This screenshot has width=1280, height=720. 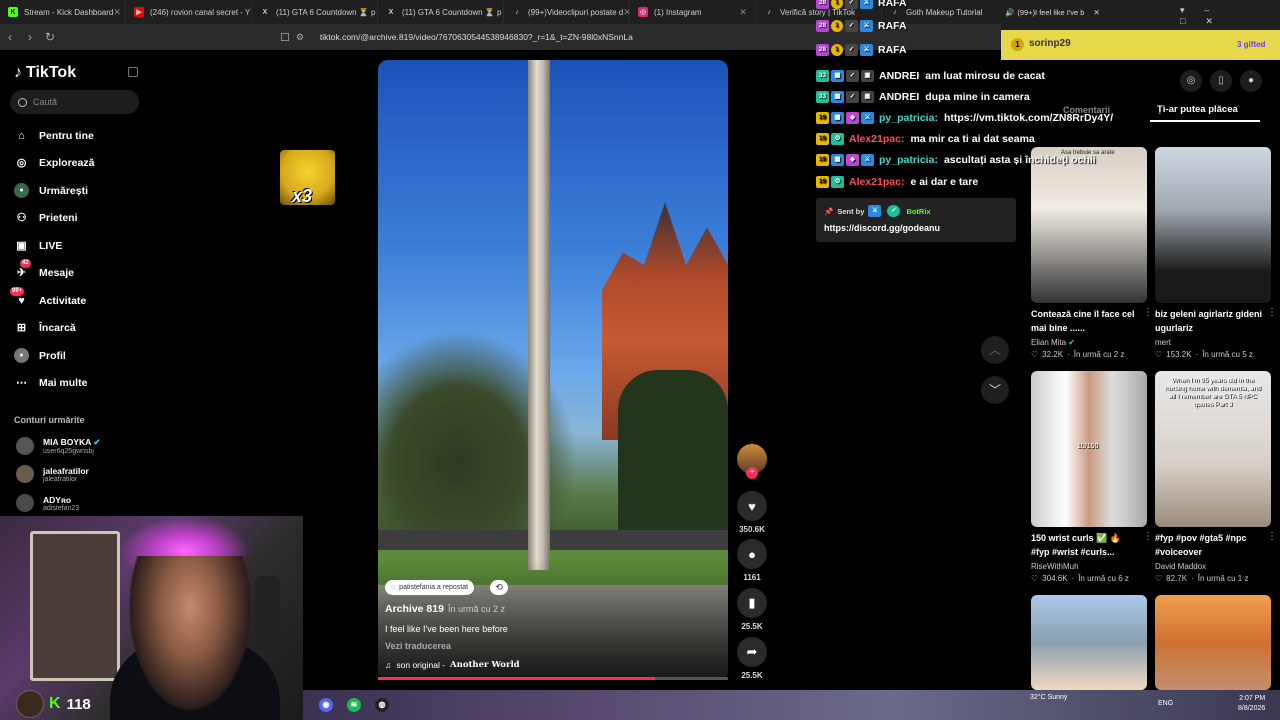 I want to click on nav-upload: ⊞ Încarcă, so click(x=45, y=327).